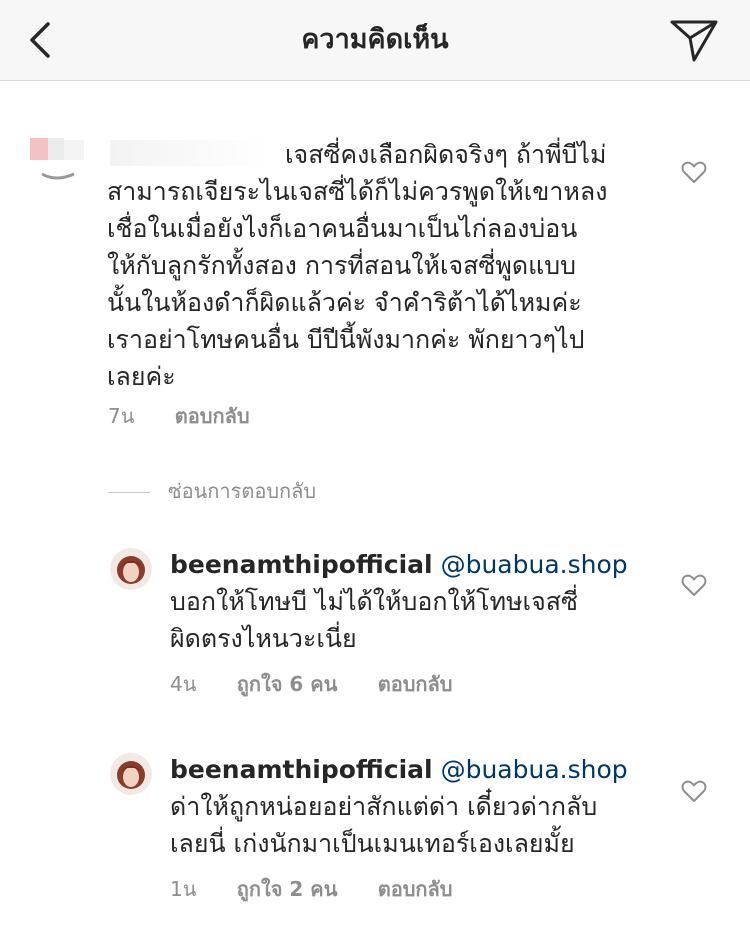 The height and width of the screenshot is (938, 750). What do you see at coordinates (183, 889) in the screenshot?
I see `reply-time: 1น` at bounding box center [183, 889].